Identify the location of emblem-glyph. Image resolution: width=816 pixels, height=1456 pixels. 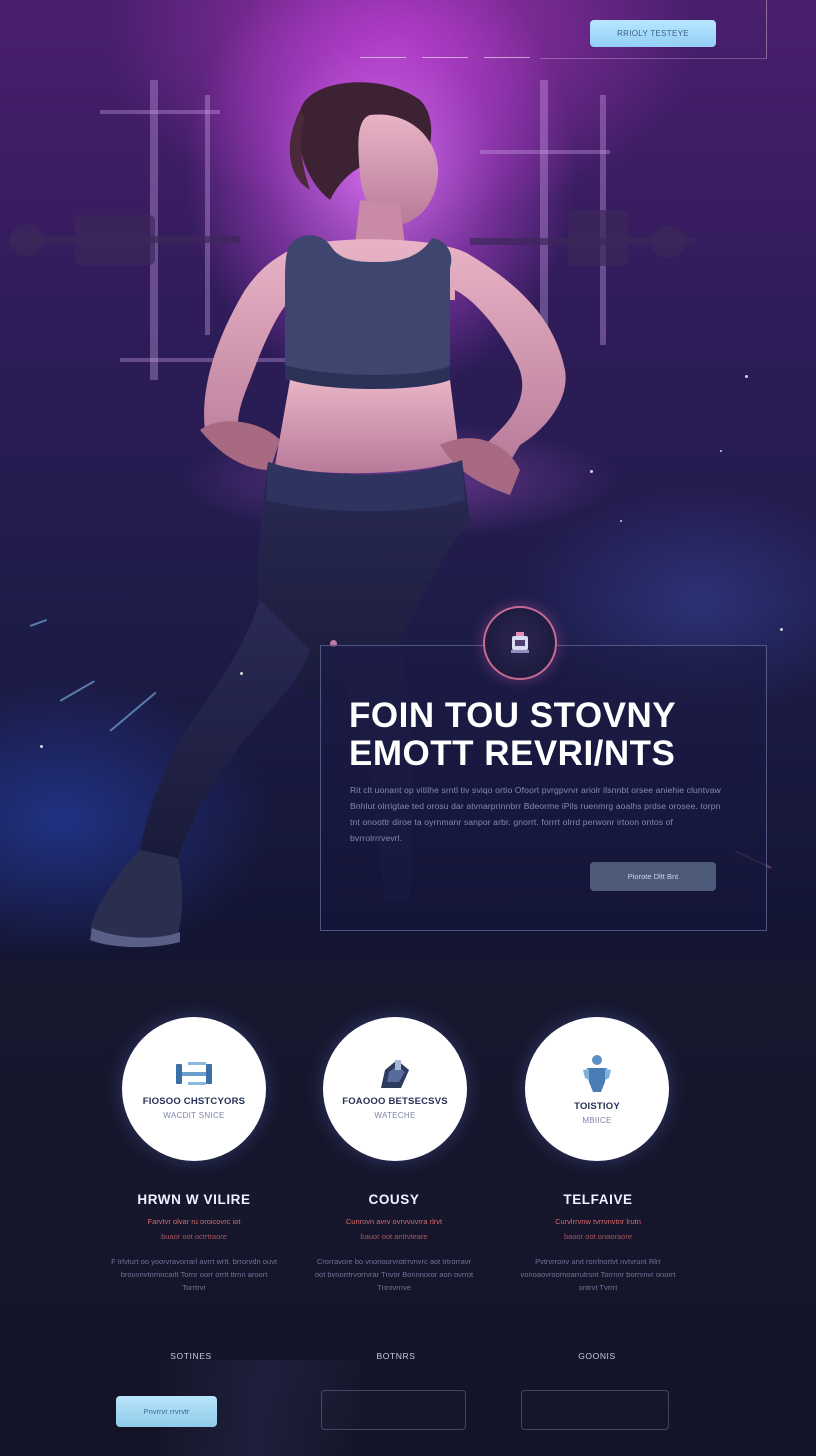
(520, 642).